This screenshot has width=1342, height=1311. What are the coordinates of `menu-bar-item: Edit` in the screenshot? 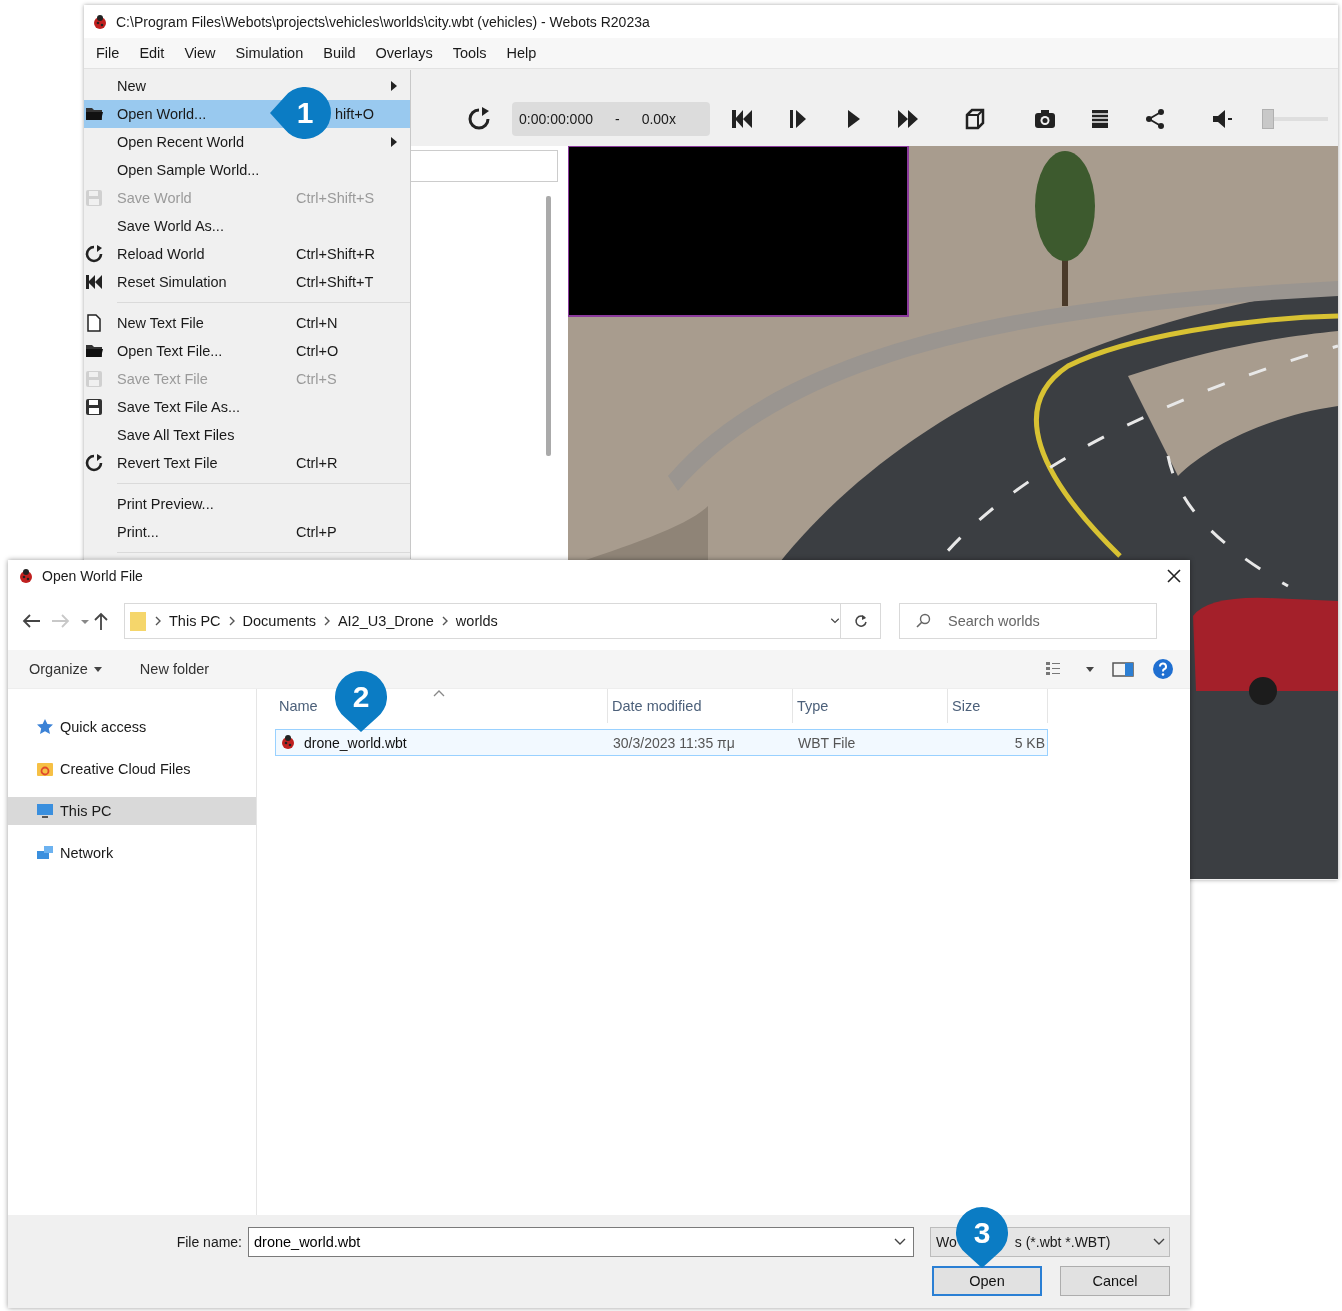 It's located at (152, 53).